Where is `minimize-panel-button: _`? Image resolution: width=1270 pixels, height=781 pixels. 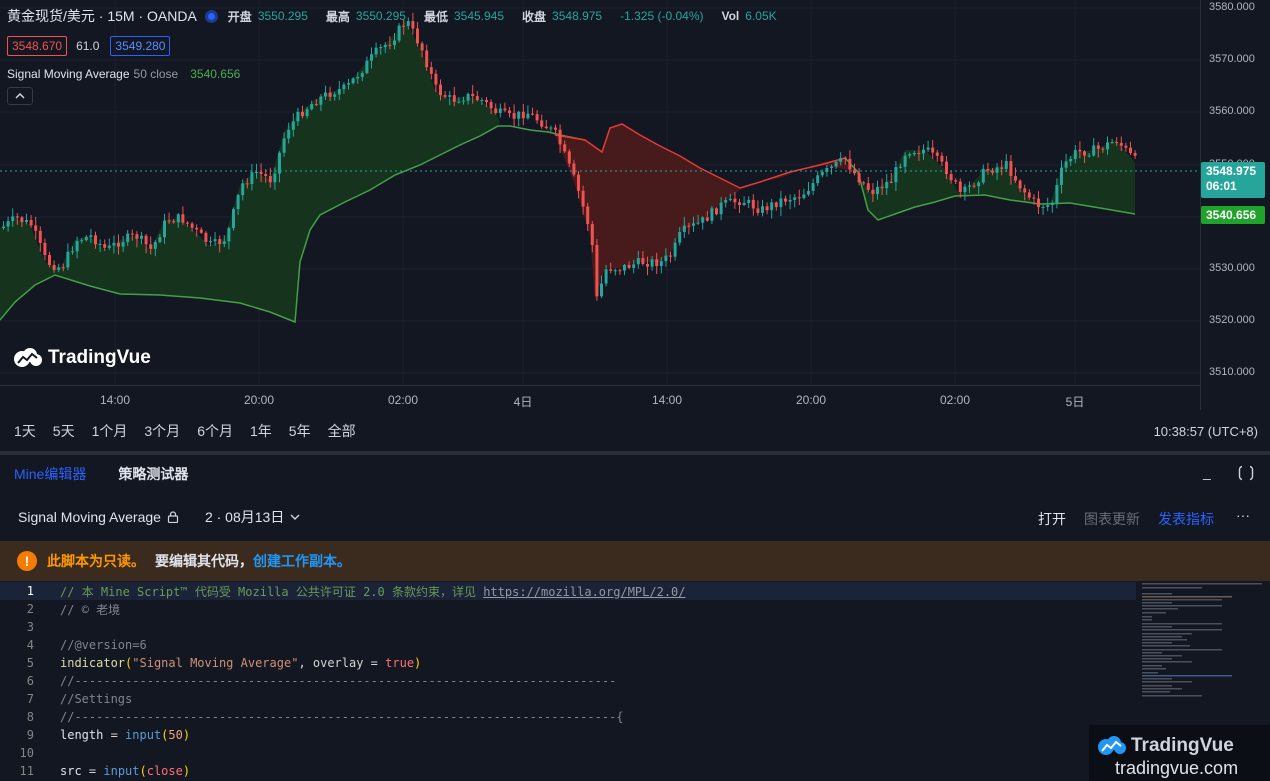
minimize-panel-button: _ is located at coordinates (1207, 472).